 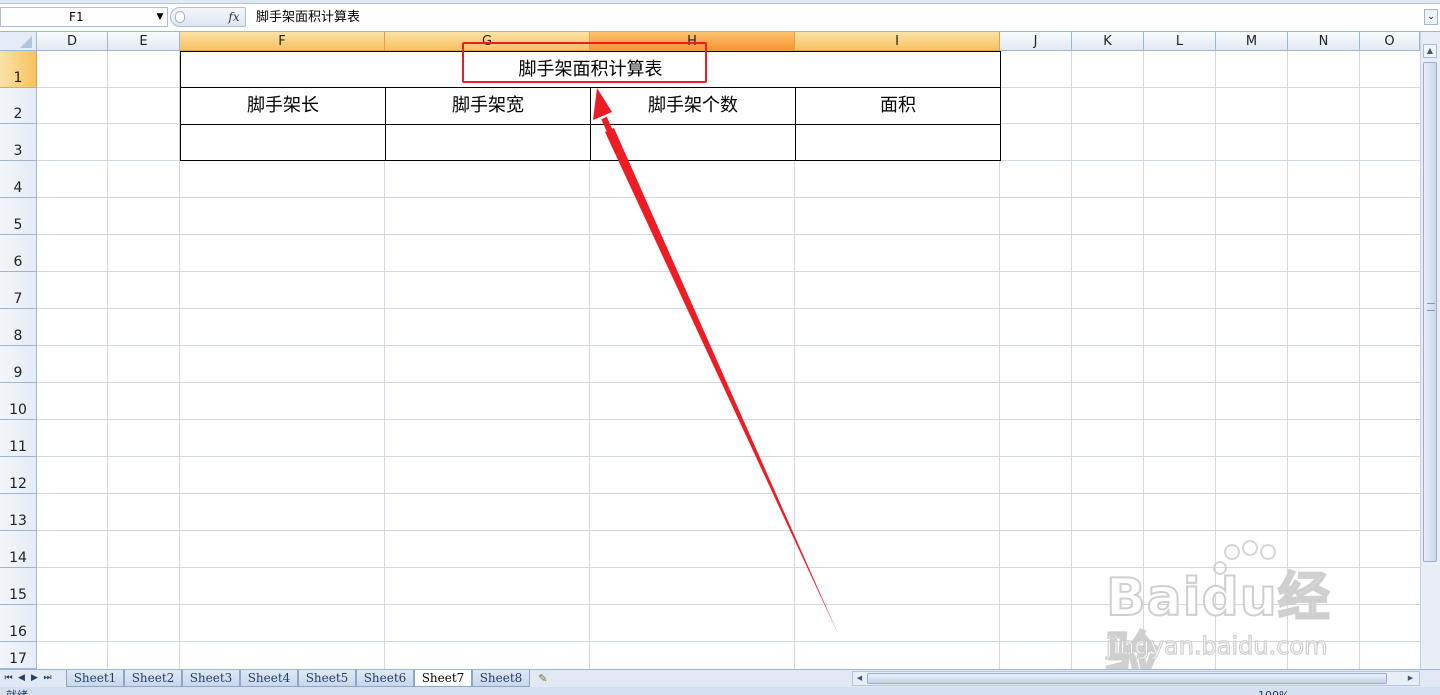 What do you see at coordinates (859, 678) in the screenshot?
I see `scroll-left-icon: ◀` at bounding box center [859, 678].